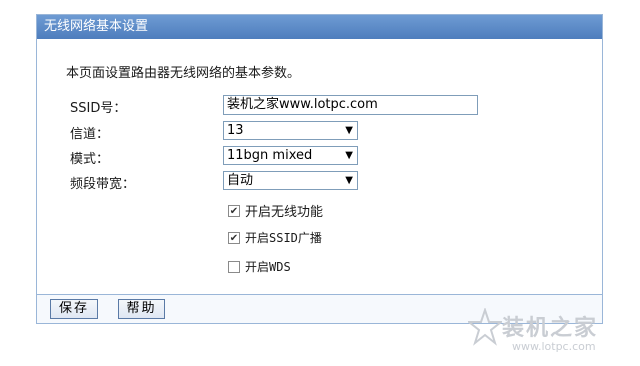 The width and height of the screenshot is (640, 366). I want to click on mode-select: 11bgn mixed ▼, so click(290, 155).